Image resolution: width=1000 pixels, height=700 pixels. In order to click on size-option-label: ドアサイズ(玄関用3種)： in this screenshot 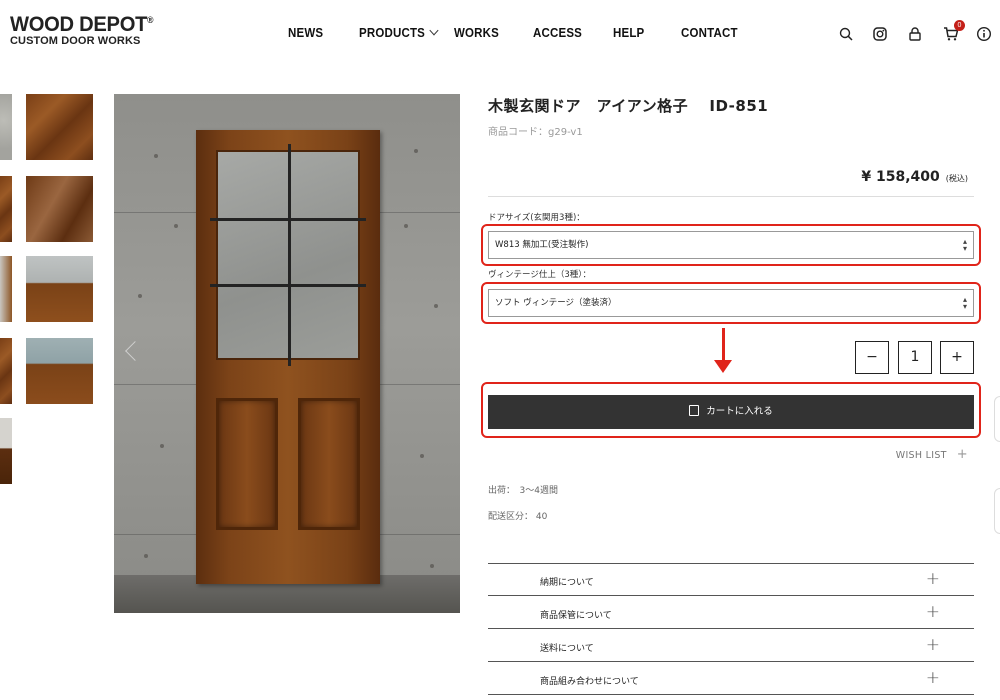, I will do `click(536, 218)`.